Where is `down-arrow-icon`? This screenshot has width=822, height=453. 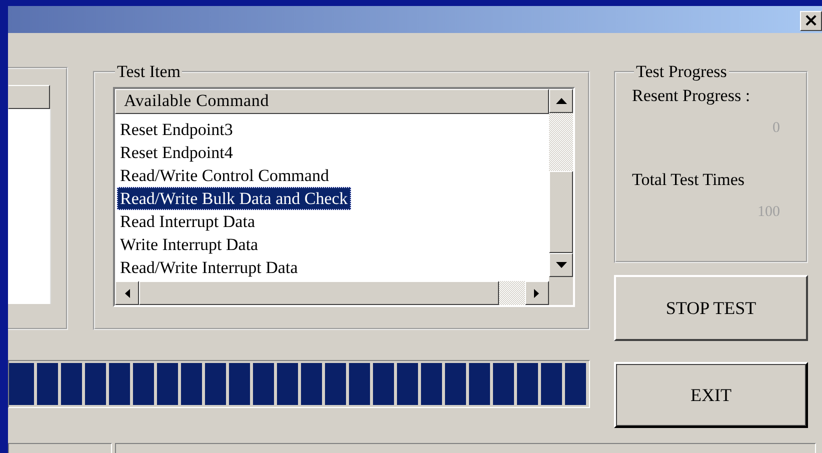 down-arrow-icon is located at coordinates (561, 265).